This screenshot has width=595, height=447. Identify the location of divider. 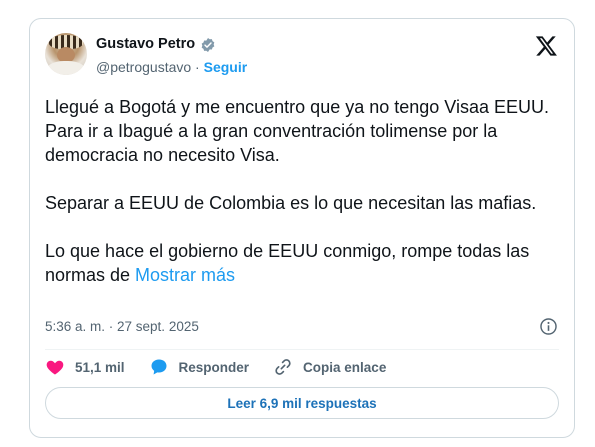
(302, 349).